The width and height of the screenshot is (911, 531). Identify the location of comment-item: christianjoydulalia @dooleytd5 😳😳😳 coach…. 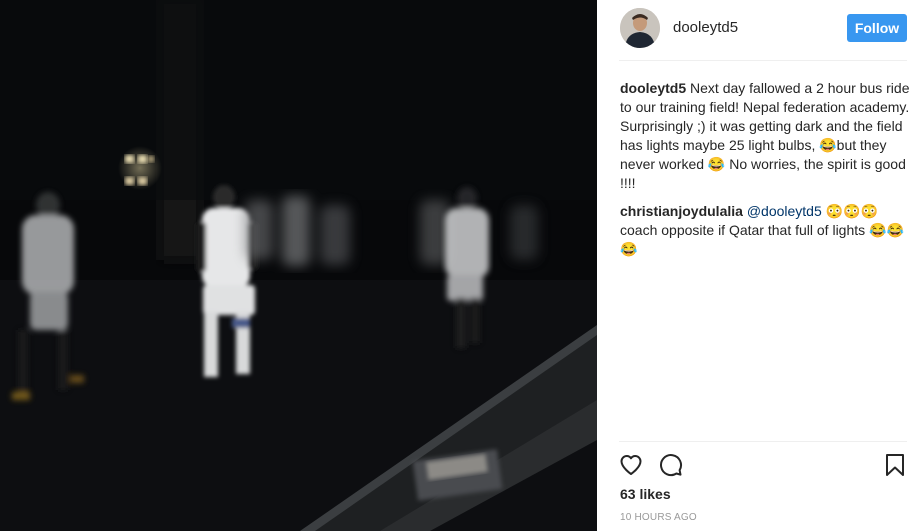
(765, 230).